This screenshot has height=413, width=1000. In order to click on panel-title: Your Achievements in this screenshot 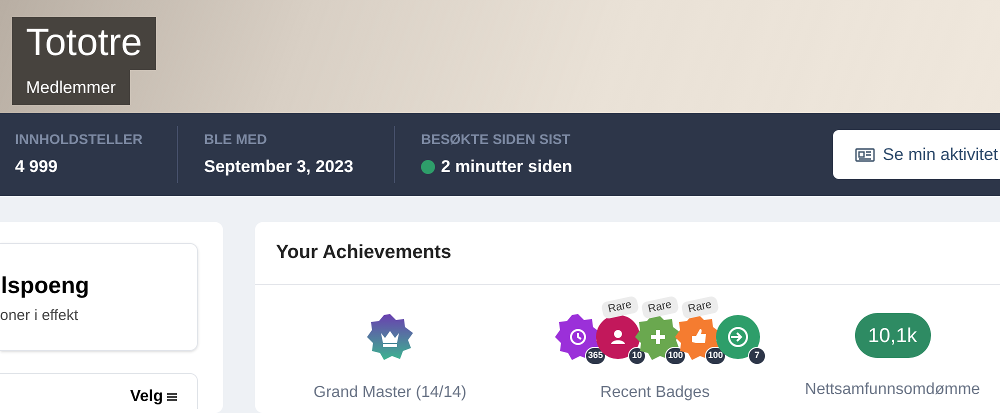, I will do `click(364, 252)`.